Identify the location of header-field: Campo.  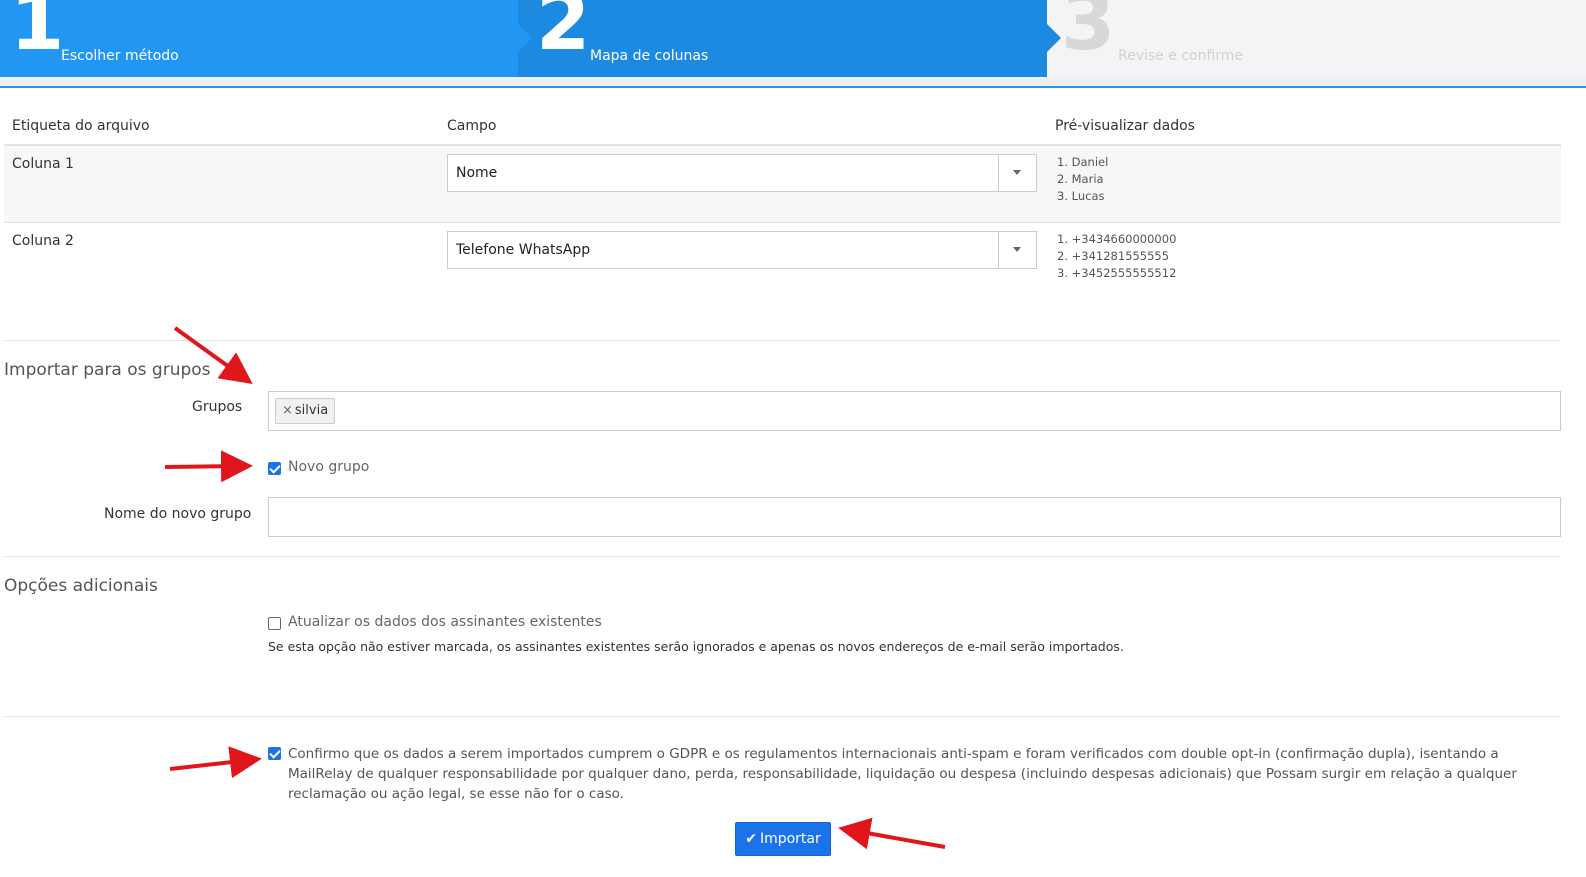
(472, 126).